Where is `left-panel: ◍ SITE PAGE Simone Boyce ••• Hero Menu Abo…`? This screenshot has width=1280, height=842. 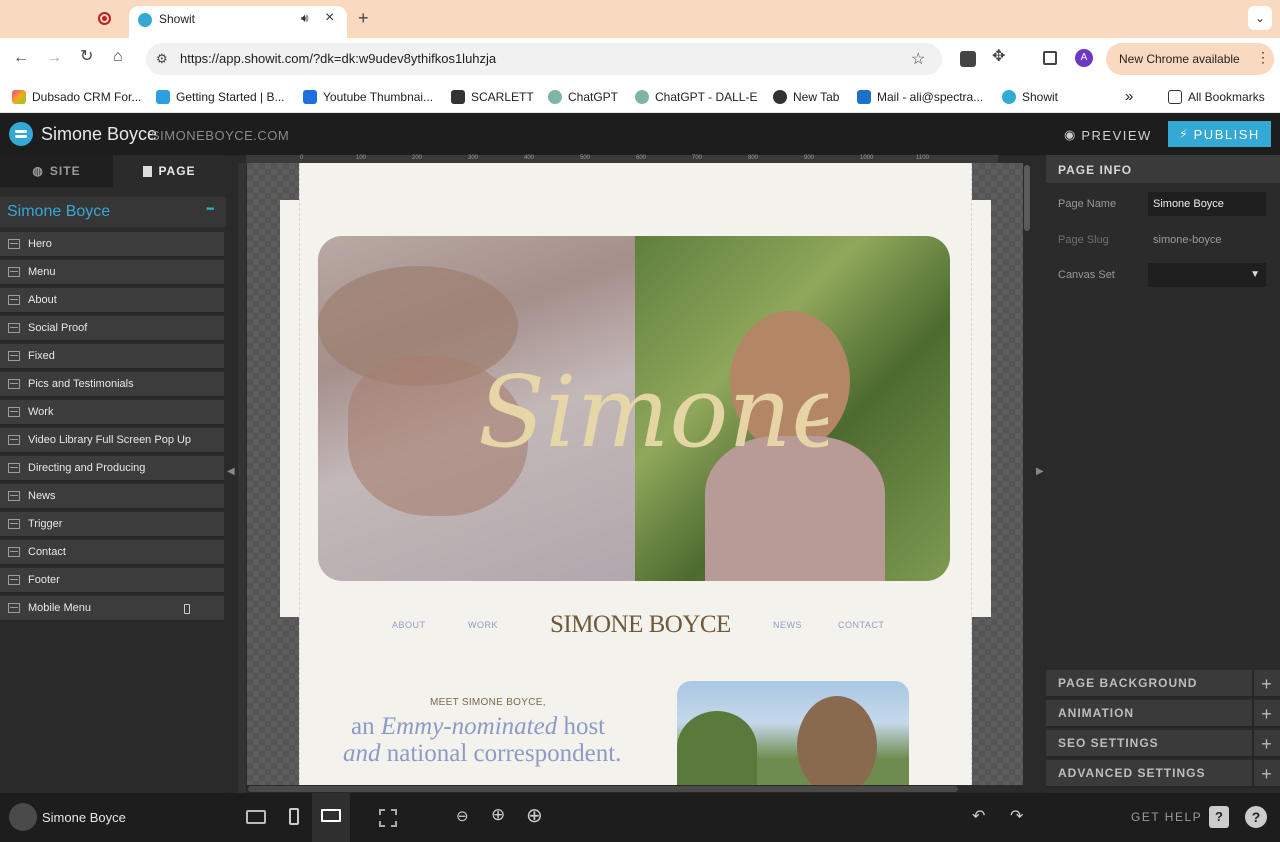 left-panel: ◍ SITE PAGE Simone Boyce ••• Hero Menu Abo… is located at coordinates (113, 474).